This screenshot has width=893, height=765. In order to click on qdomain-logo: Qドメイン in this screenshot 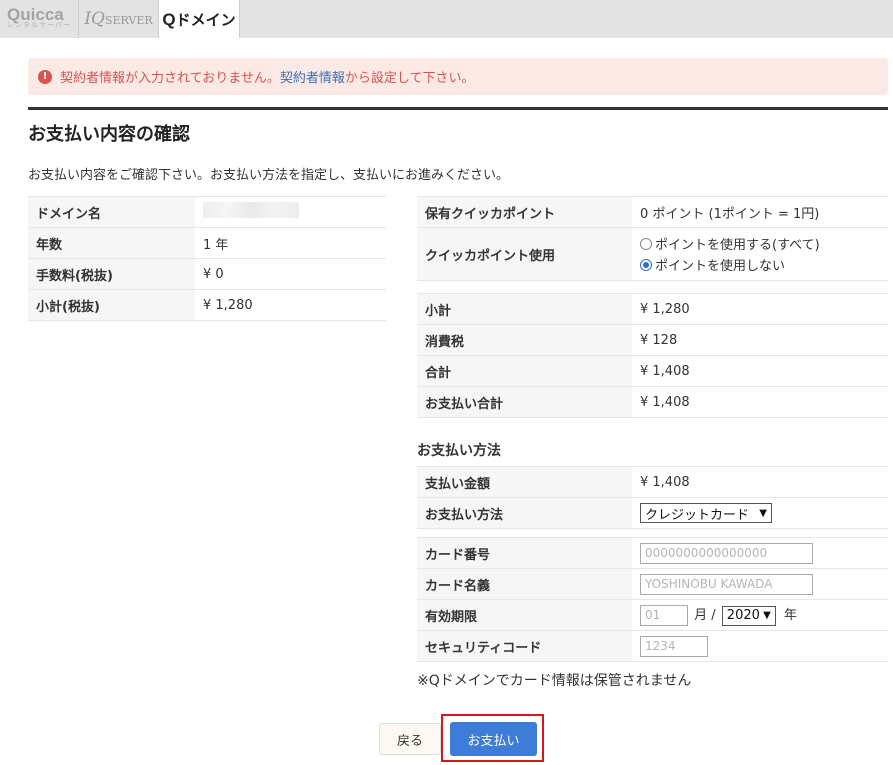, I will do `click(199, 19)`.